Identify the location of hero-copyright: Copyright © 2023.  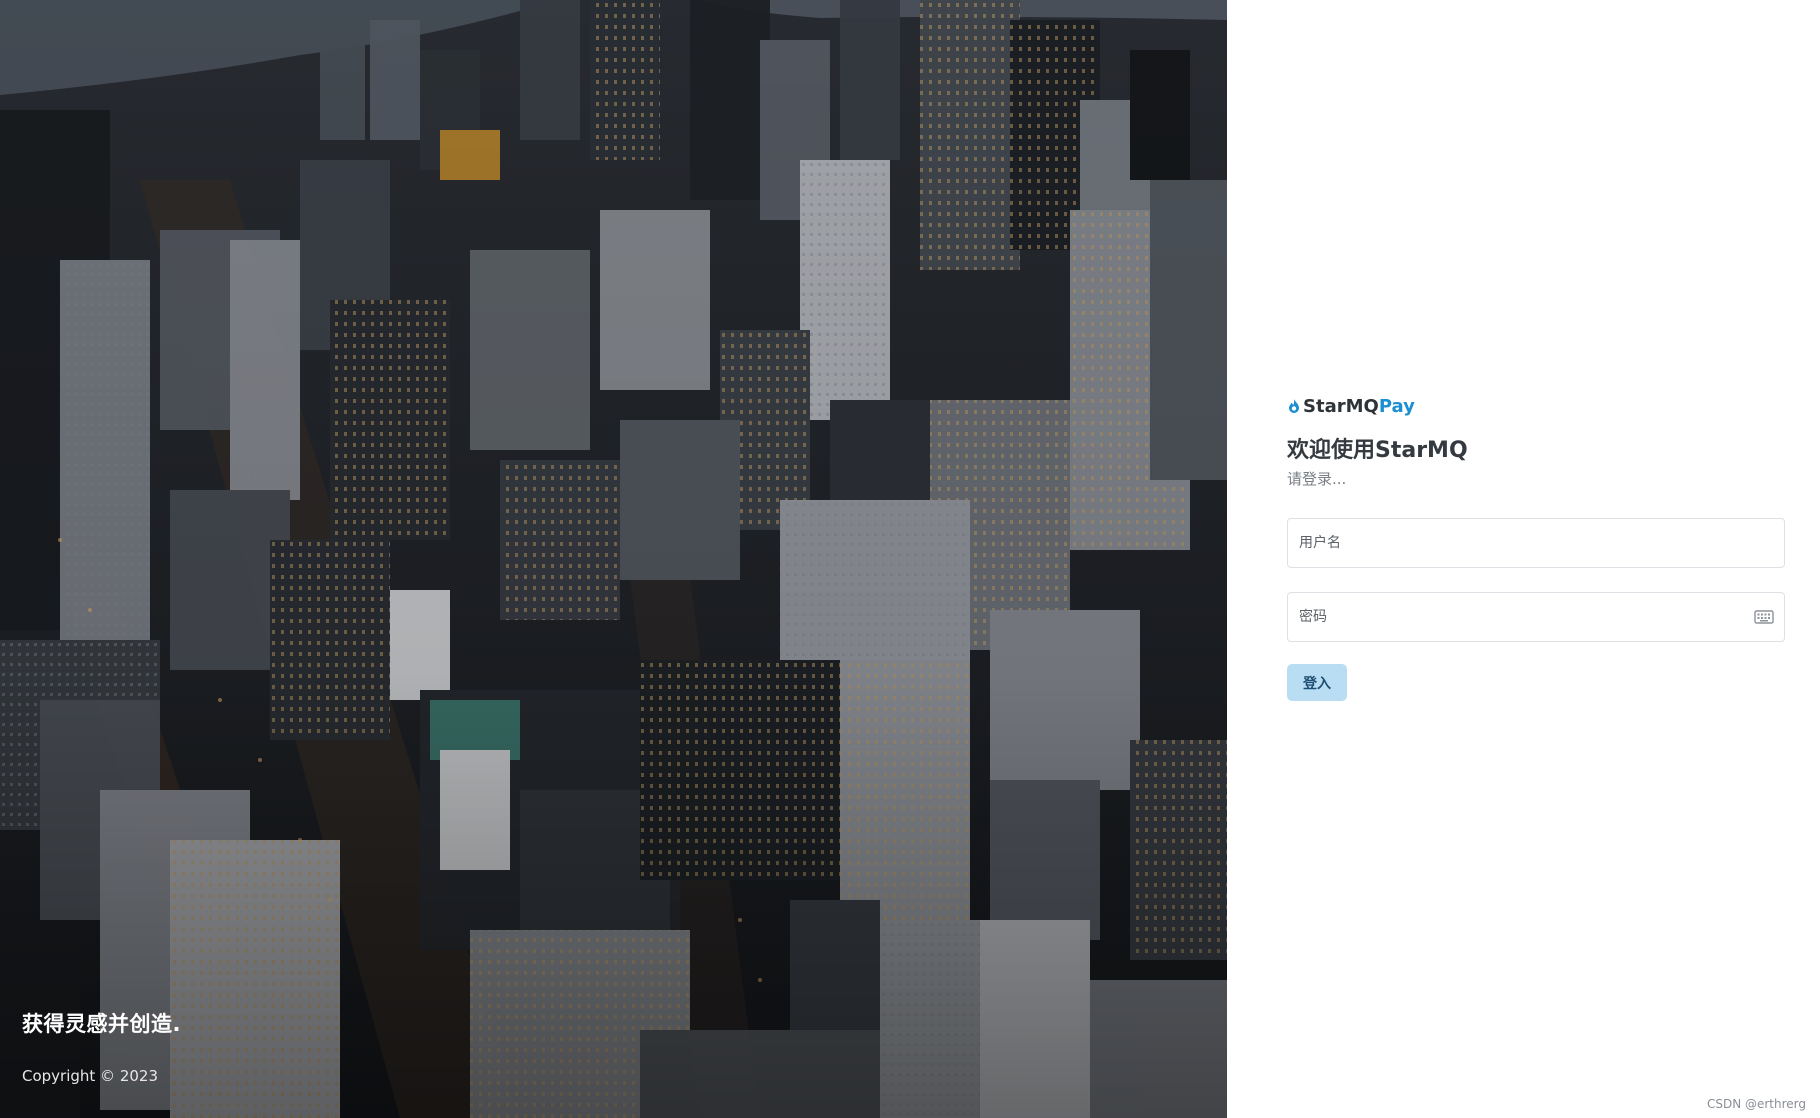
(90, 1076).